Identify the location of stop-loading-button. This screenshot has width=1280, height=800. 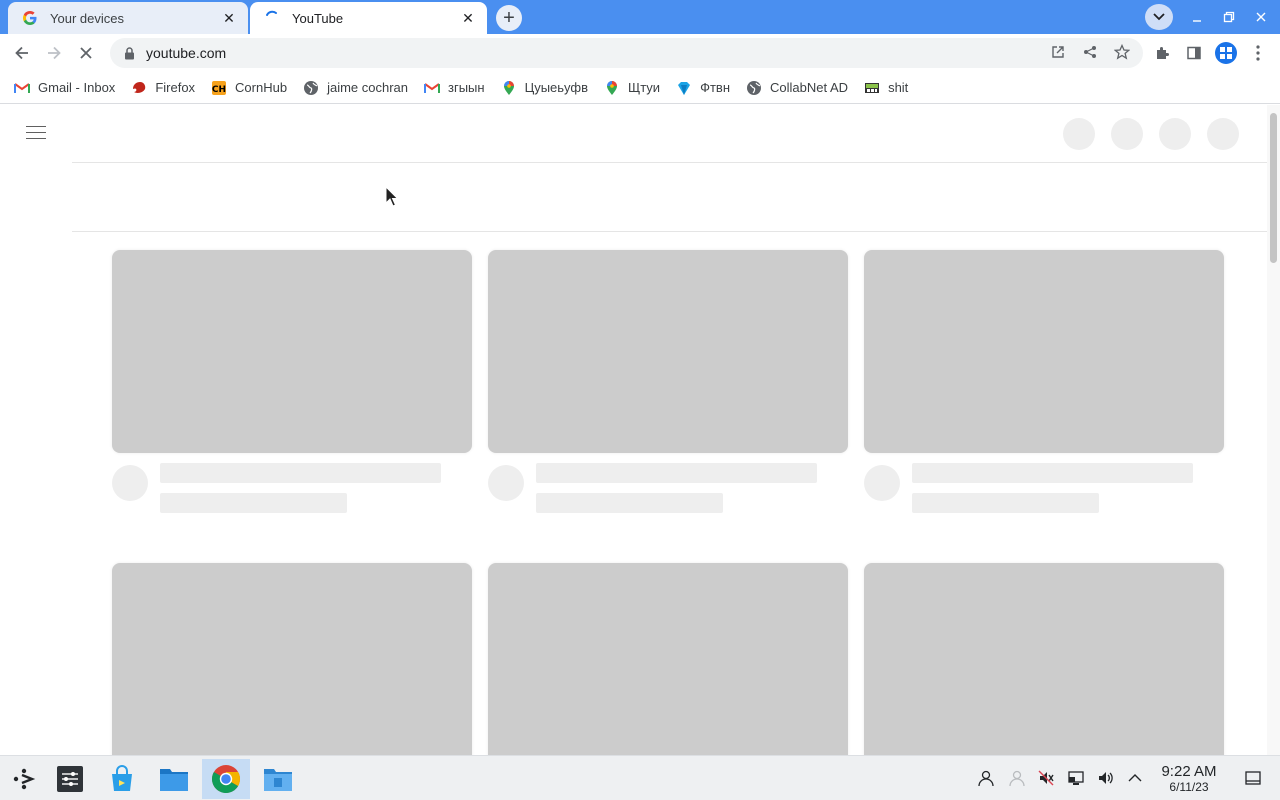
(86, 53).